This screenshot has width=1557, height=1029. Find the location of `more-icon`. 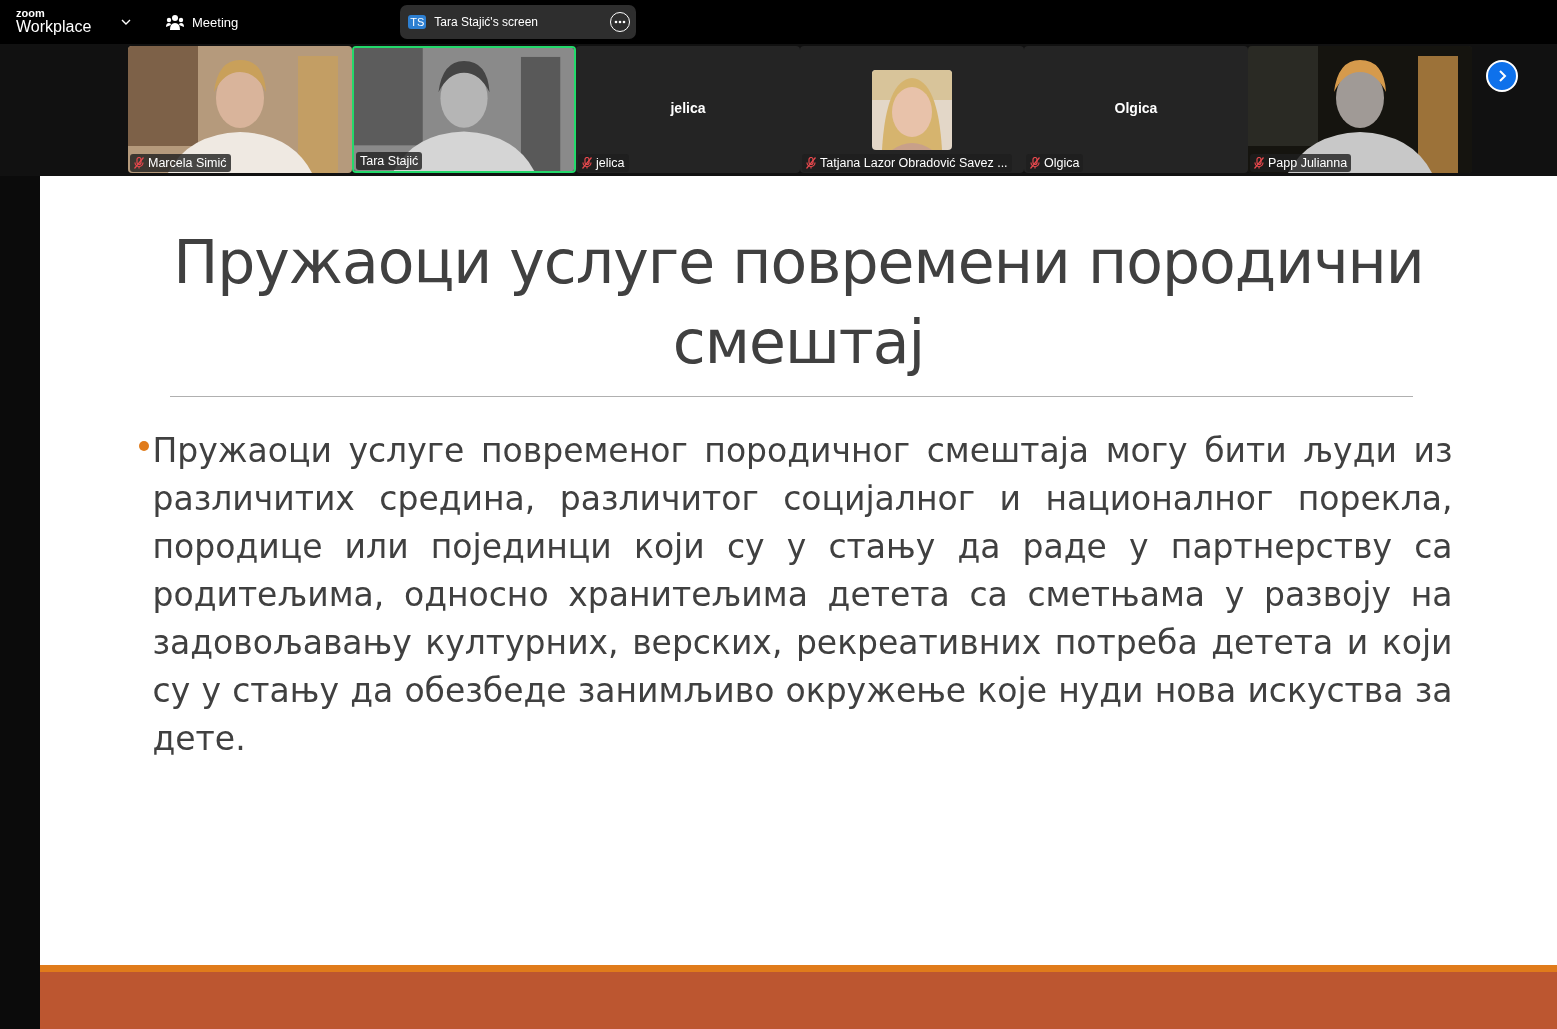

more-icon is located at coordinates (620, 22).